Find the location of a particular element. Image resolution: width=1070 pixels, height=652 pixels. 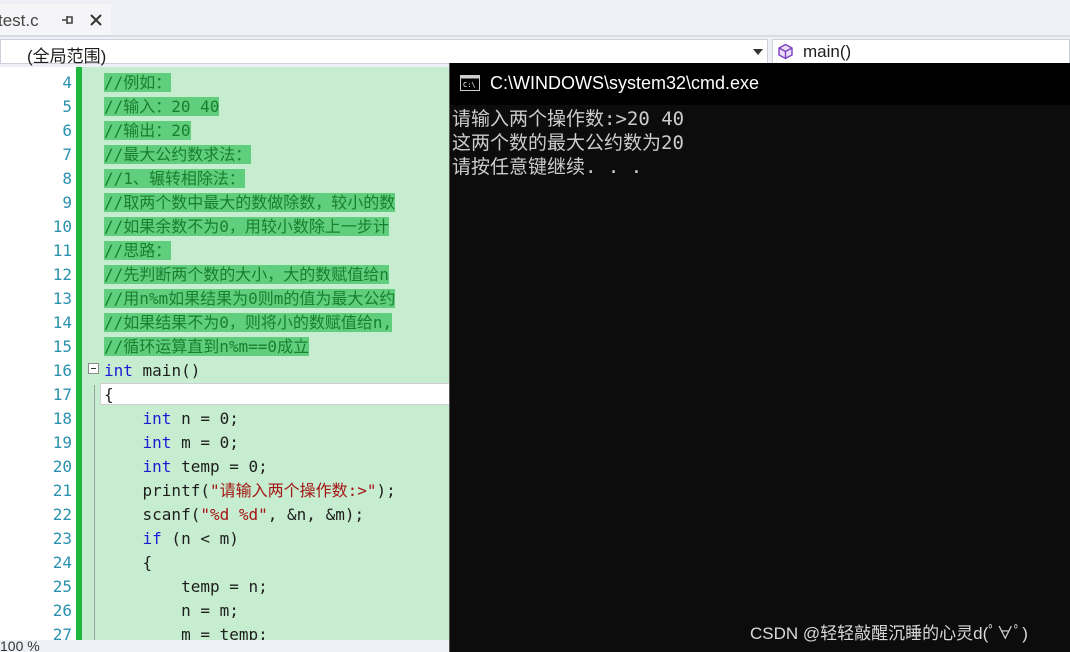

code-comment: //循环运算直到n%m==0成立 is located at coordinates (207, 346).